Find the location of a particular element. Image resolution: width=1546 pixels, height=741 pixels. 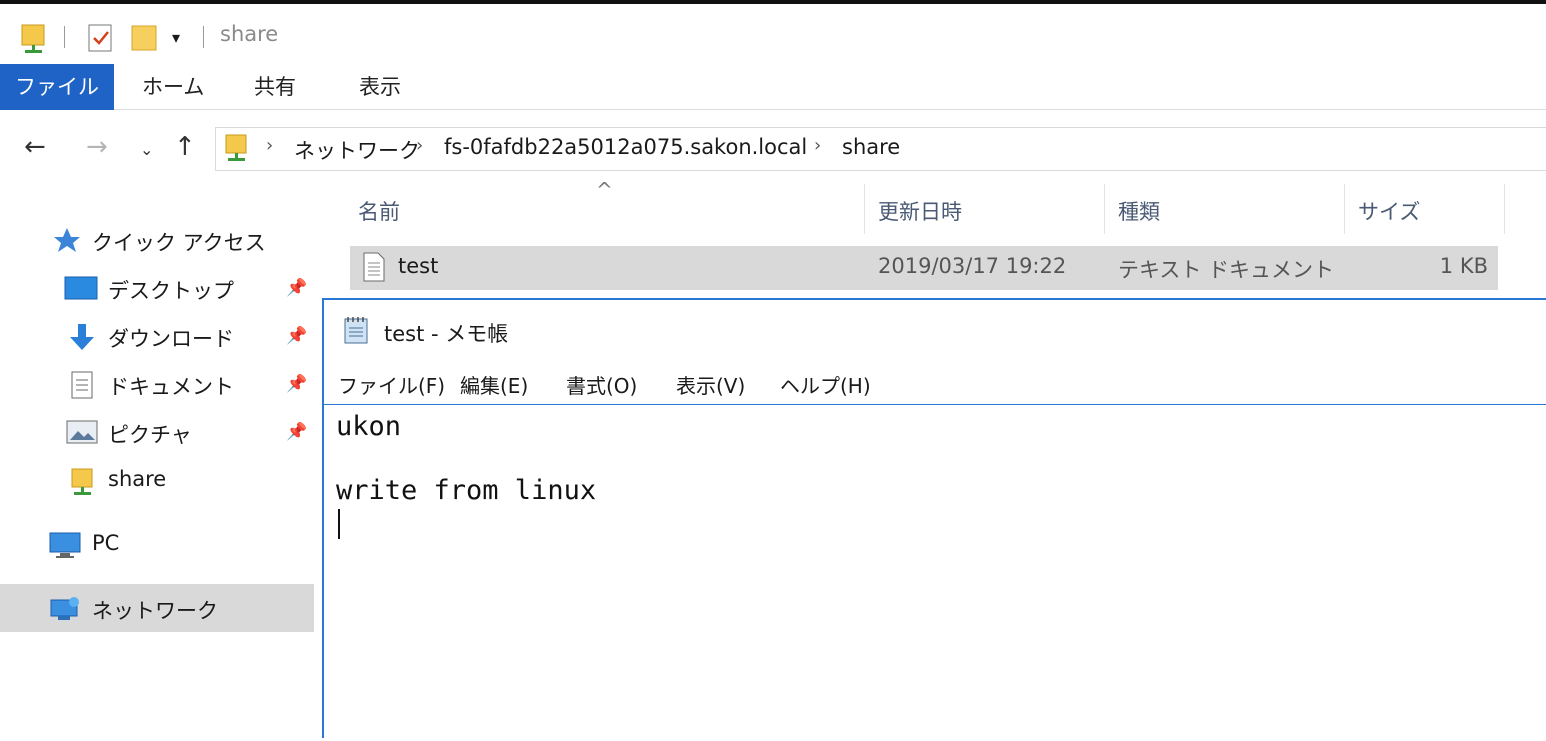

column-header-size: サイズ is located at coordinates (1389, 211).